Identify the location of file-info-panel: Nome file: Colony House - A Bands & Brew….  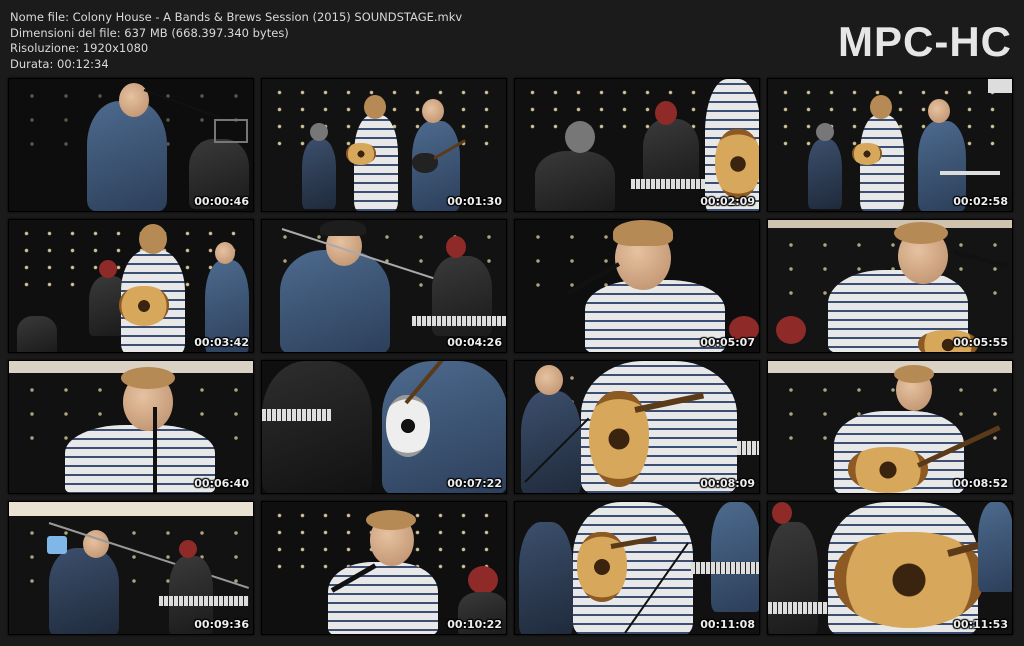
(236, 41).